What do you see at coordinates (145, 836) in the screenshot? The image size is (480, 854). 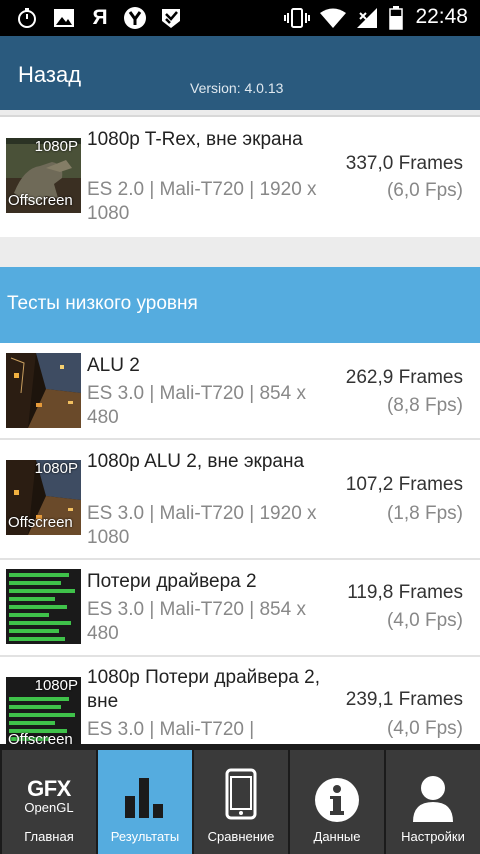 I see `nav-label: Результаты` at bounding box center [145, 836].